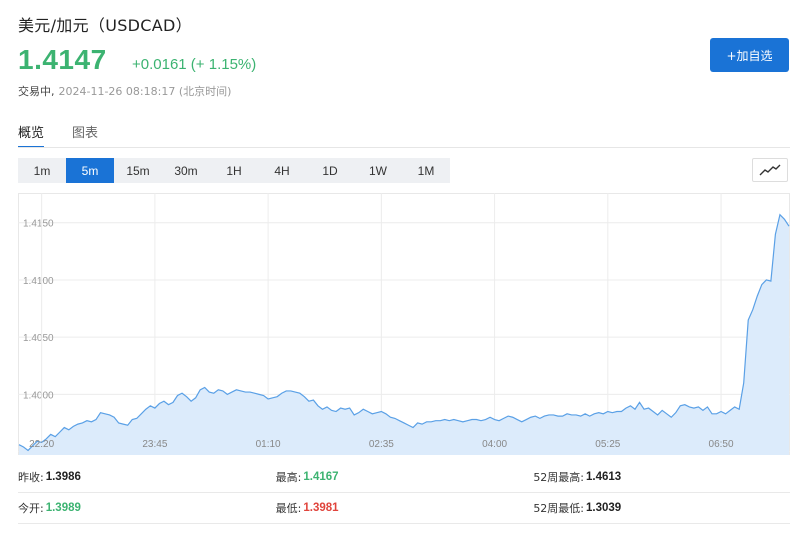 The width and height of the screenshot is (800, 533). I want to click on x-tick-label: 01:10, so click(268, 444).